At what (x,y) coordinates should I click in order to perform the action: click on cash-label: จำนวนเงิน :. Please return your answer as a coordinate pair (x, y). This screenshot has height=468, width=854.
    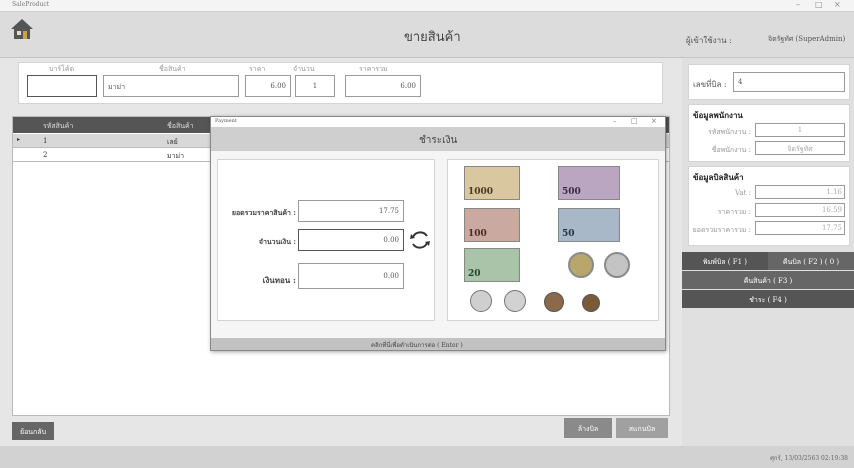
    Looking at the image, I should click on (277, 241).